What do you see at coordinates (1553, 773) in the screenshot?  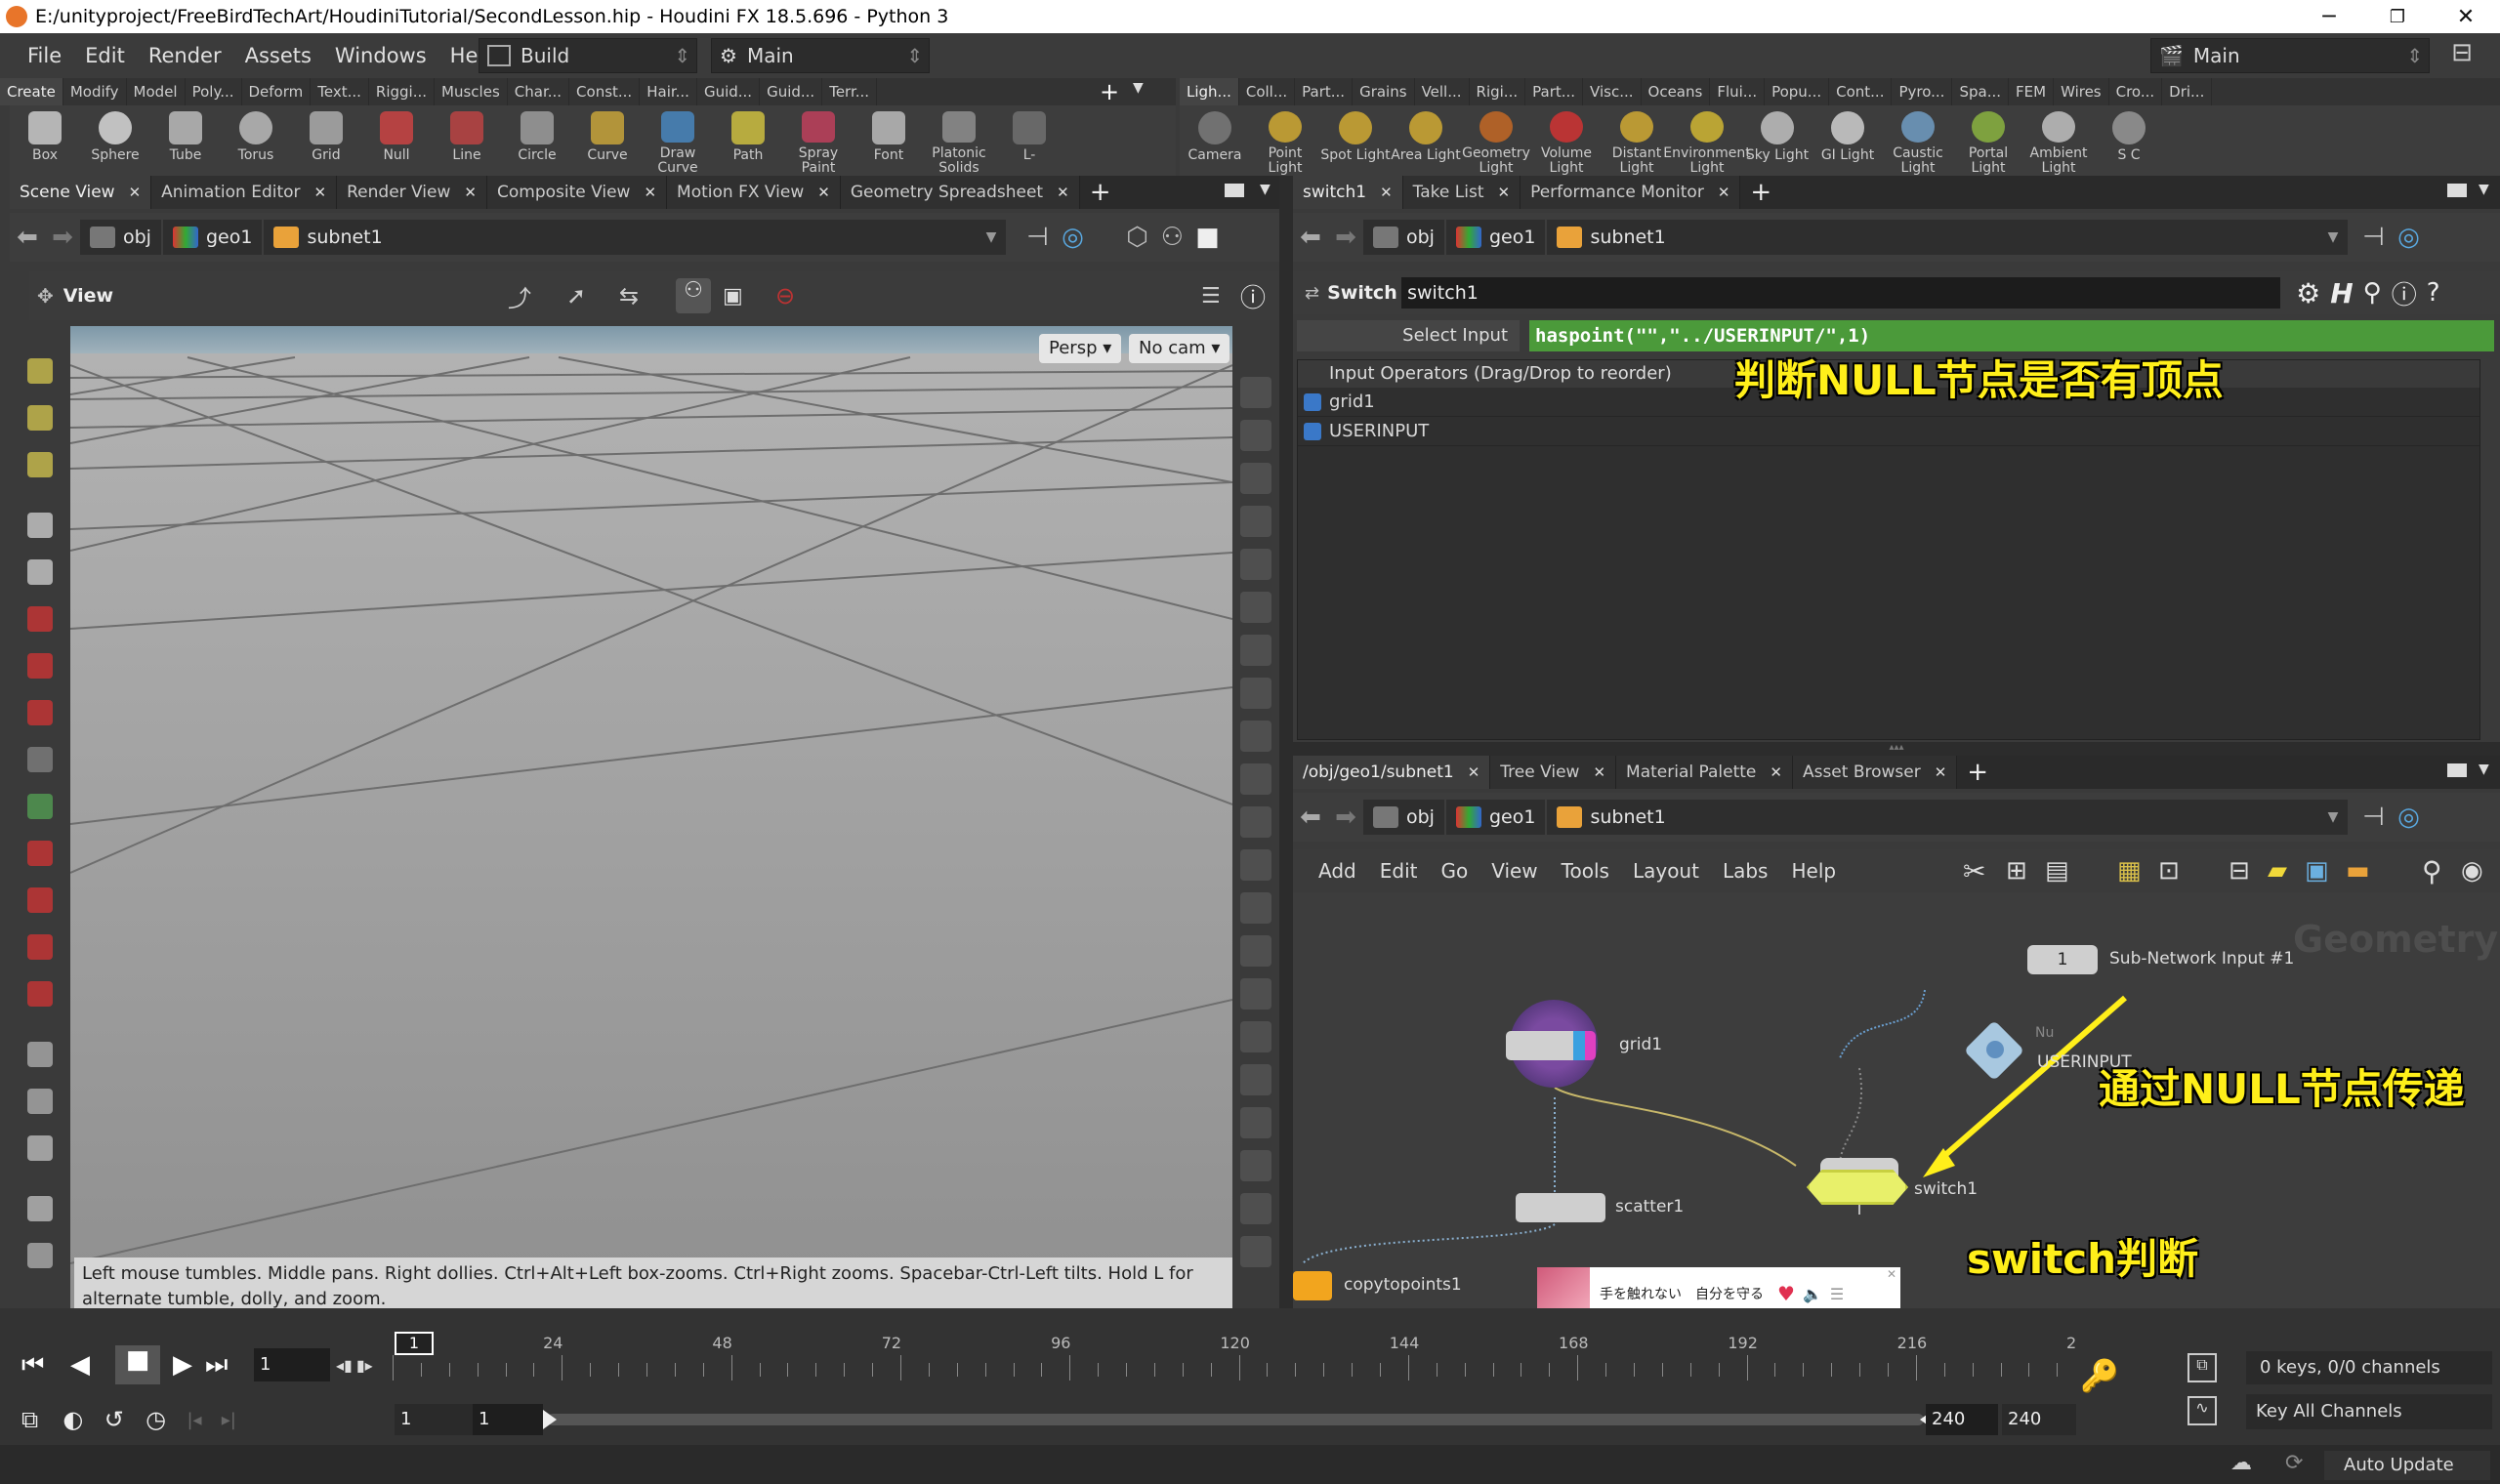 I see `tab-tree-view: Tree View ✕` at bounding box center [1553, 773].